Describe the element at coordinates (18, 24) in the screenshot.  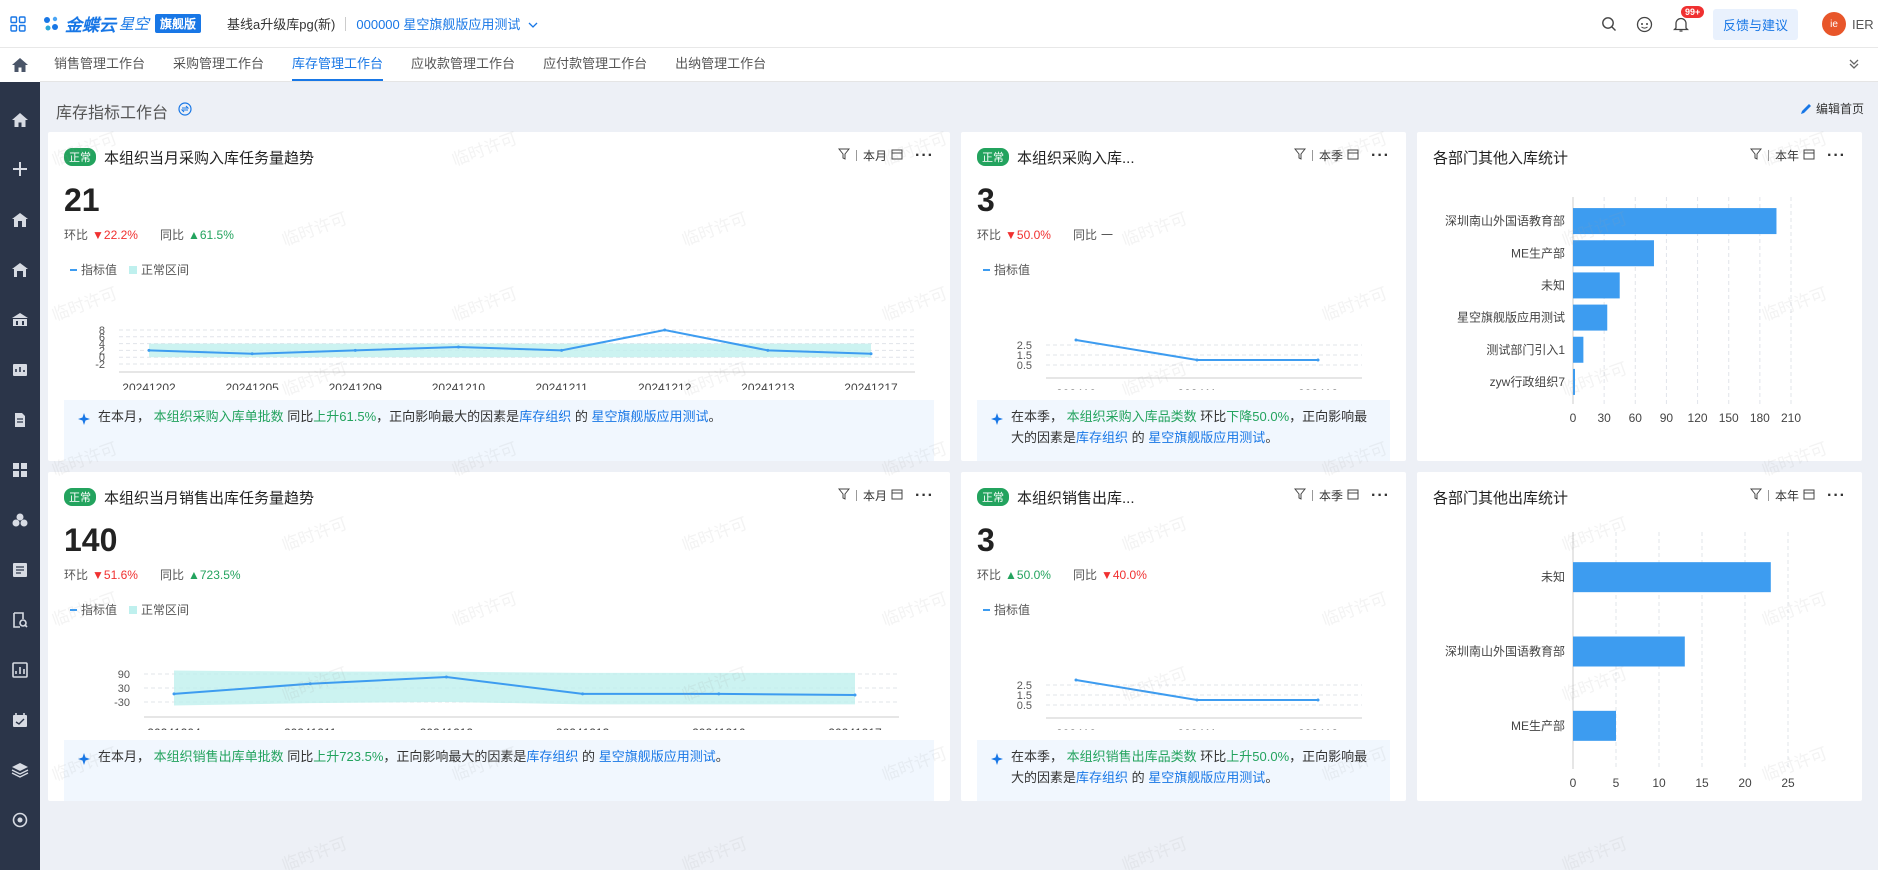
I see `app-grid-icon` at that location.